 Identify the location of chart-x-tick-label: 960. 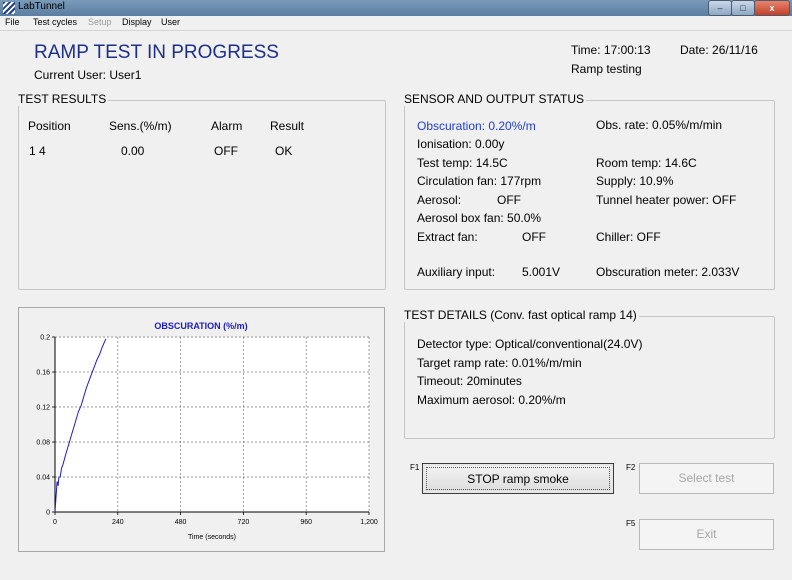
(306, 522).